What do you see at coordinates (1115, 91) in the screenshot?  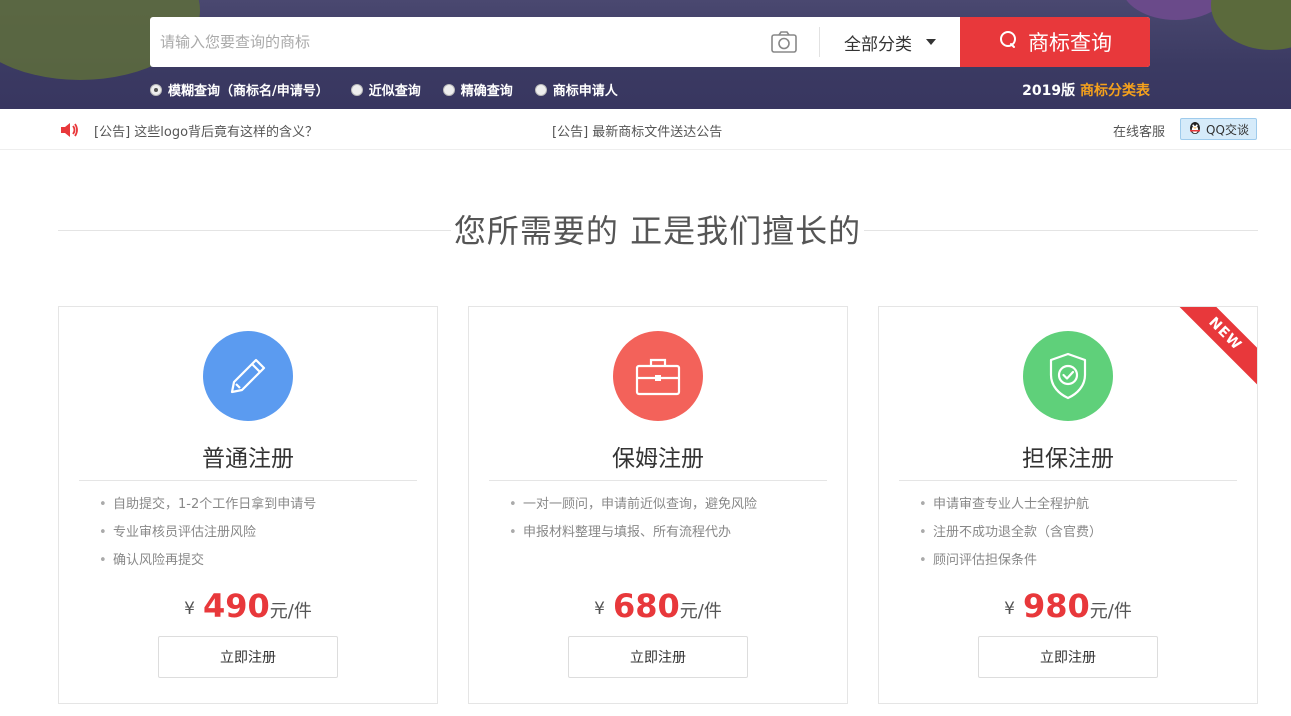 I see `classification-table-link: 商标分类表` at bounding box center [1115, 91].